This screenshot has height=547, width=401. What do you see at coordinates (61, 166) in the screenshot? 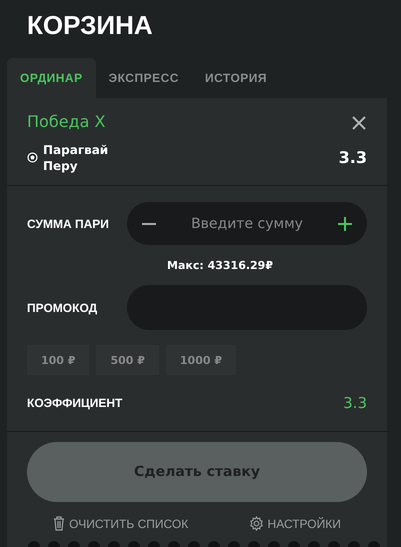
I see `team-name: Перу` at bounding box center [61, 166].